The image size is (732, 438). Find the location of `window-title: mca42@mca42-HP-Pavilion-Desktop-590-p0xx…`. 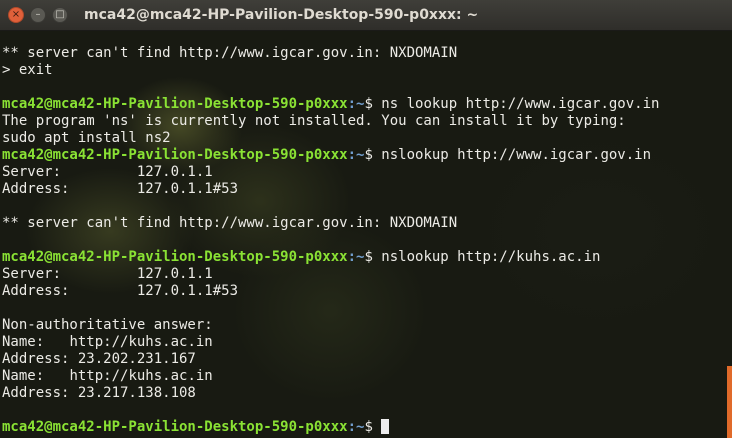

window-title: mca42@mca42-HP-Pavilion-Desktop-590-p0xx… is located at coordinates (281, 15).